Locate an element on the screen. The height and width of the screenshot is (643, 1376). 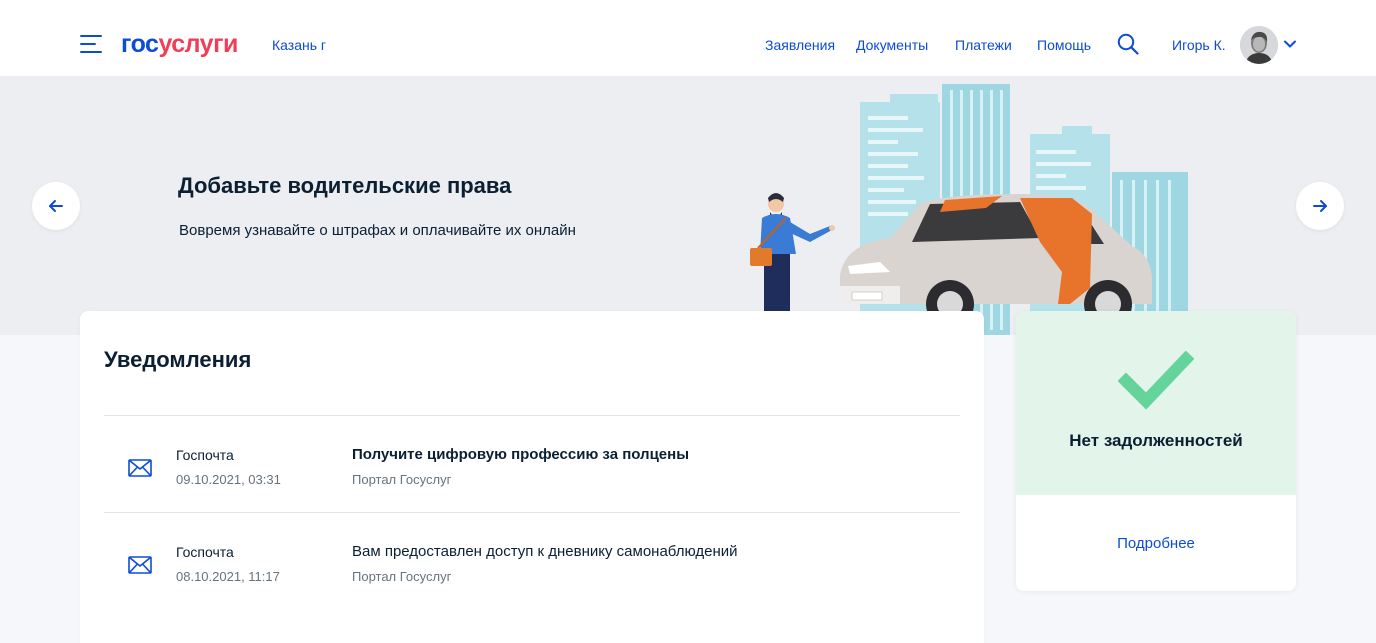
arrow-left-icon is located at coordinates (56, 206).